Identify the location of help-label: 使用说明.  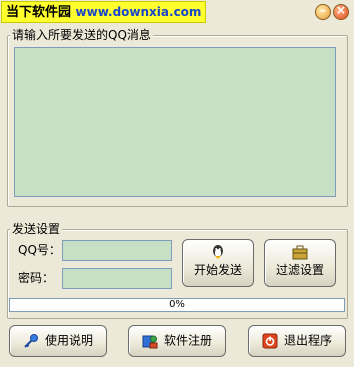
(68, 340).